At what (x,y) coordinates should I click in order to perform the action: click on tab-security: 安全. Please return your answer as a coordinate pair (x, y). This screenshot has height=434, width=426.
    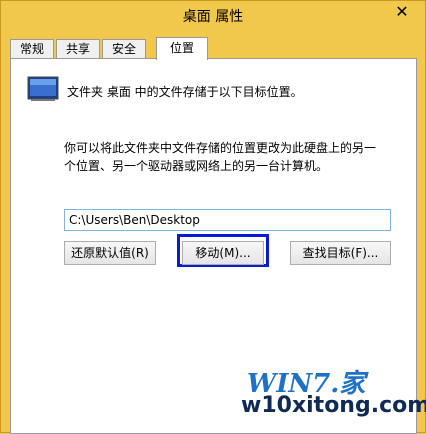
    Looking at the image, I should click on (124, 48).